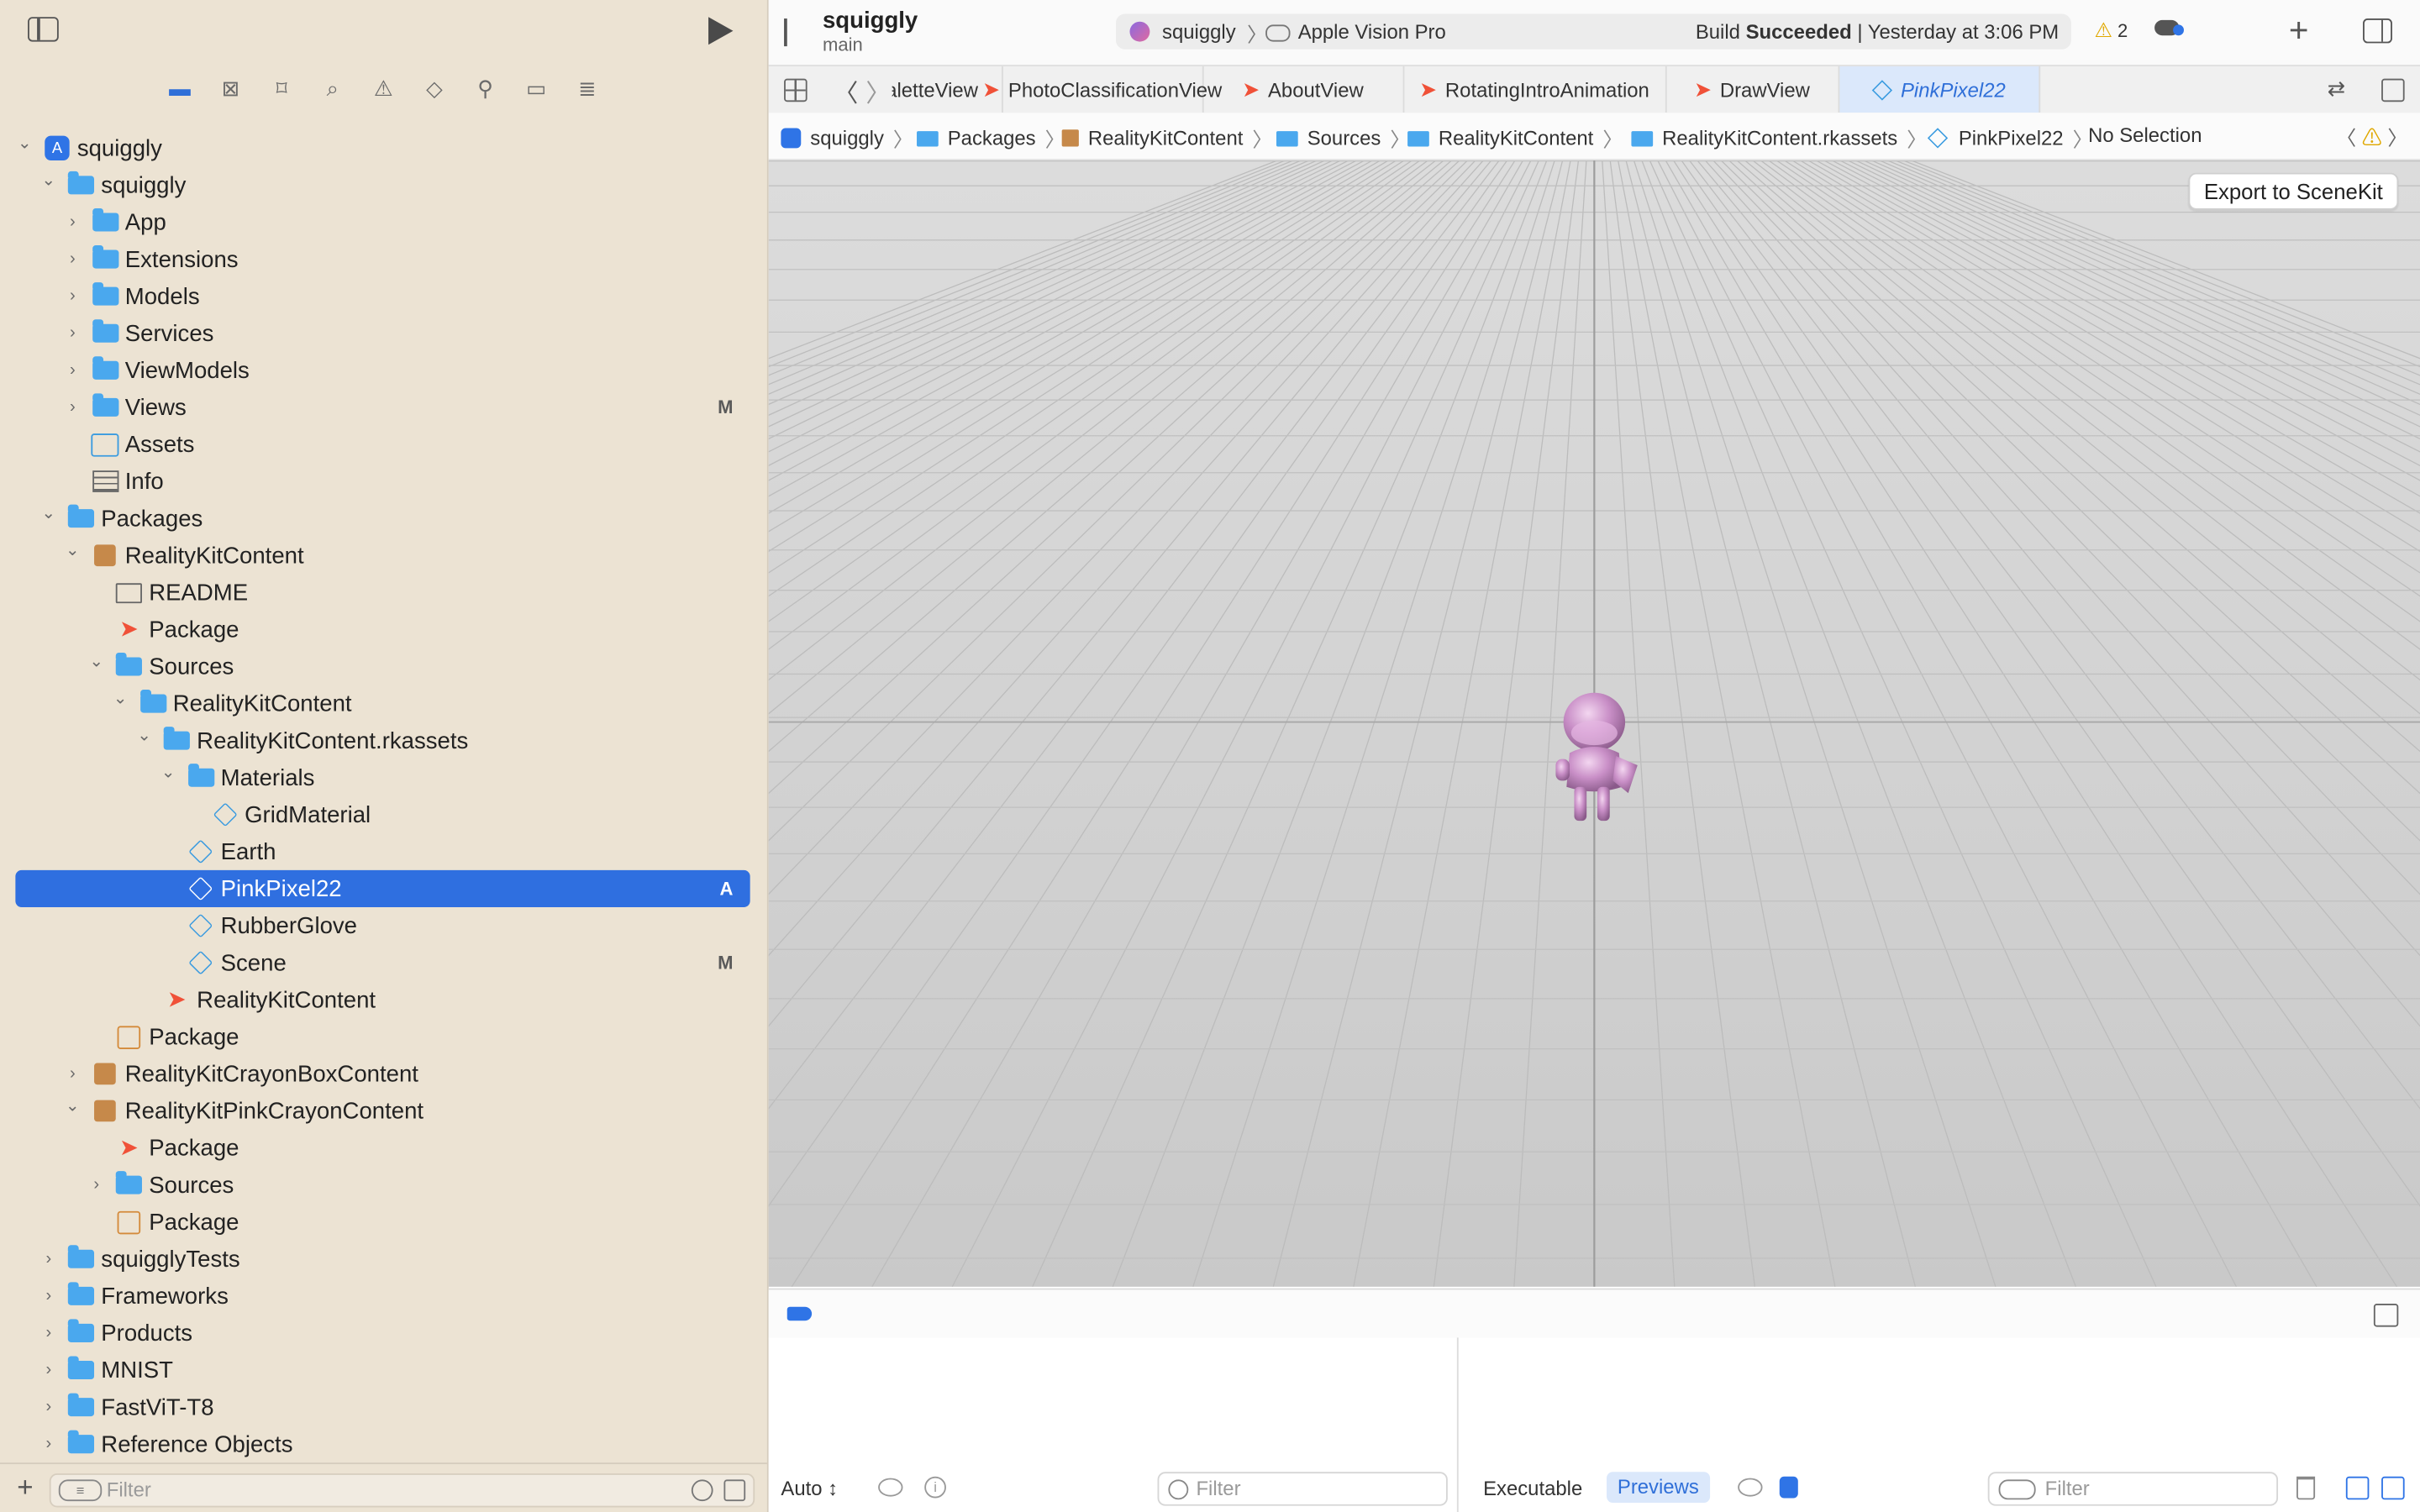  Describe the element at coordinates (1535, 89) in the screenshot. I see `editor-tab: ➤ RotatingIntroAnimation` at that location.